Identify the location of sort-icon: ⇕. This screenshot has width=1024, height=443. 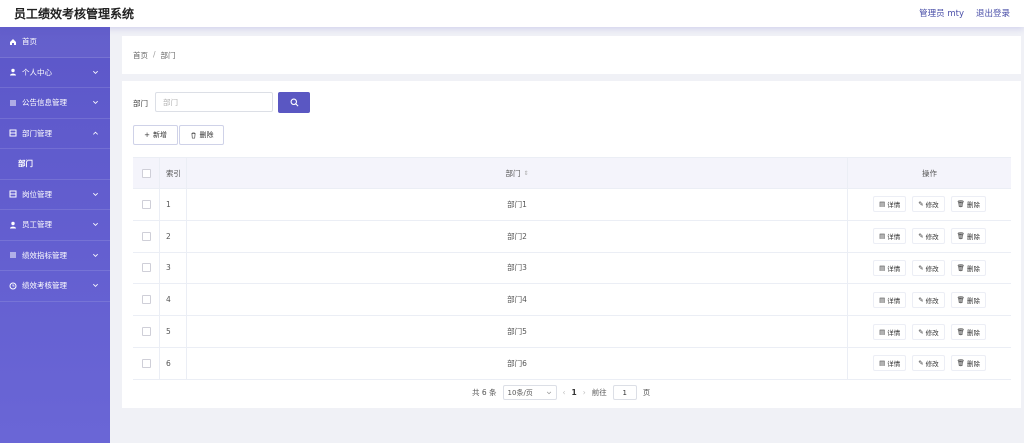
(525, 173).